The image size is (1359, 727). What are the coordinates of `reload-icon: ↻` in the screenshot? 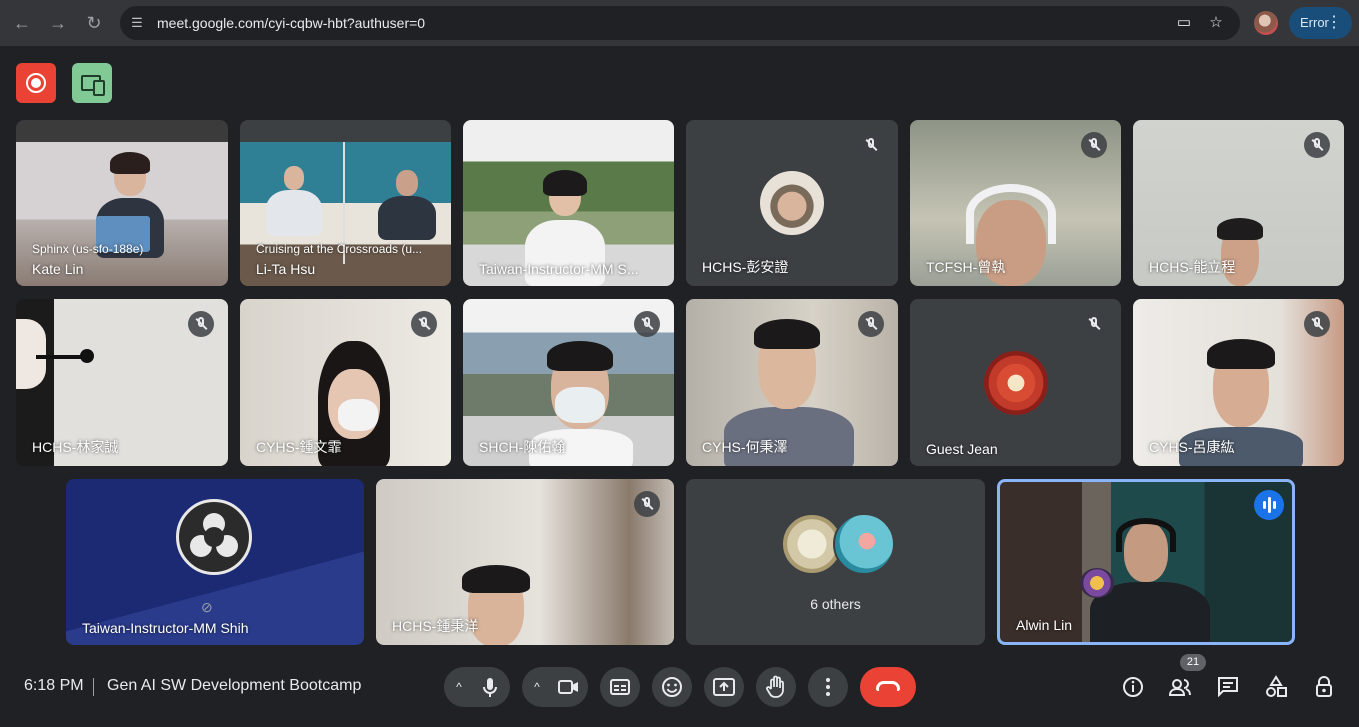 It's located at (94, 23).